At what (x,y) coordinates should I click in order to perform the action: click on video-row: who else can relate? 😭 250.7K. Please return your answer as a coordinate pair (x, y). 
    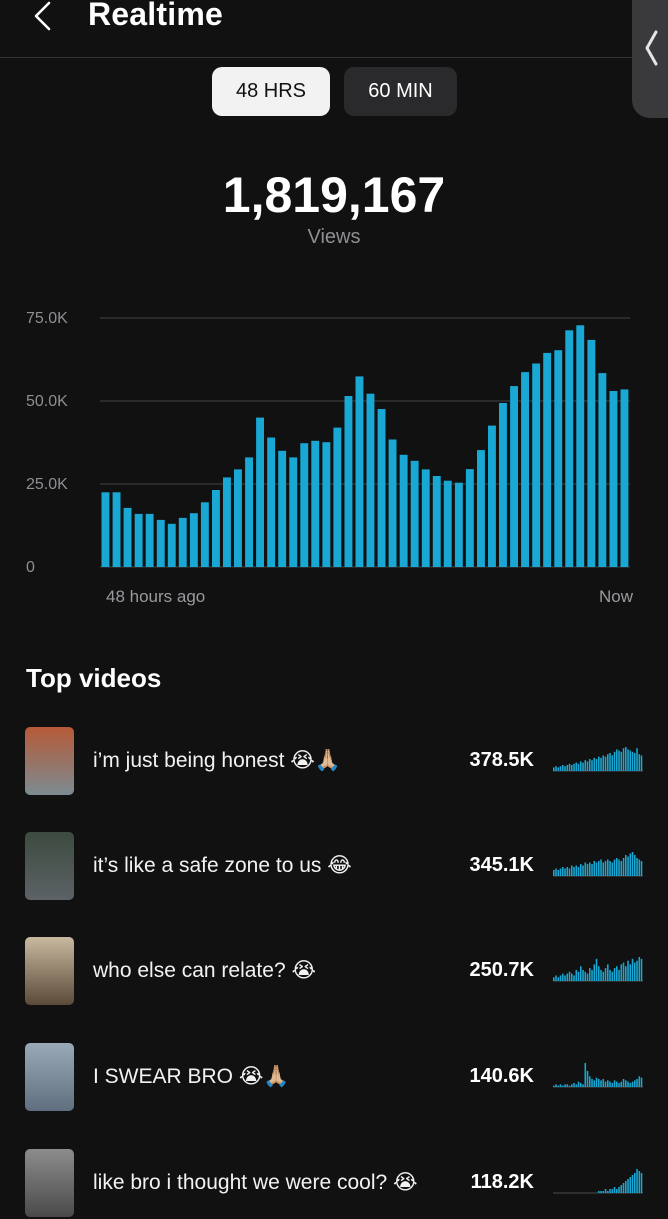
    Looking at the image, I should click on (334, 972).